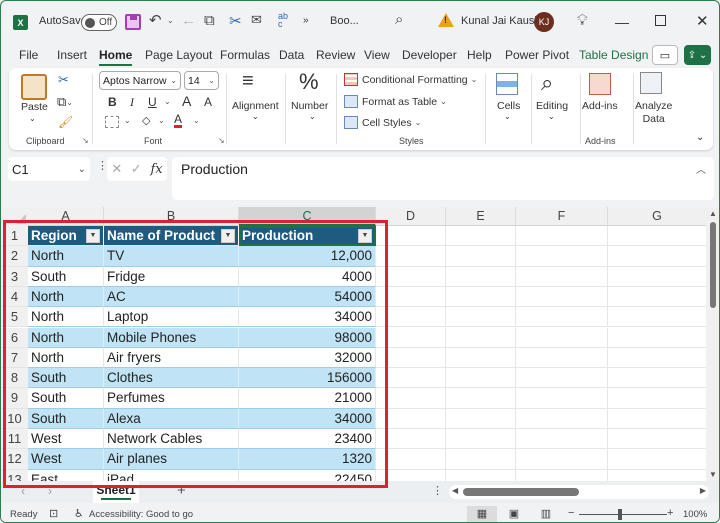  I want to click on row-header: 5, so click(14, 317).